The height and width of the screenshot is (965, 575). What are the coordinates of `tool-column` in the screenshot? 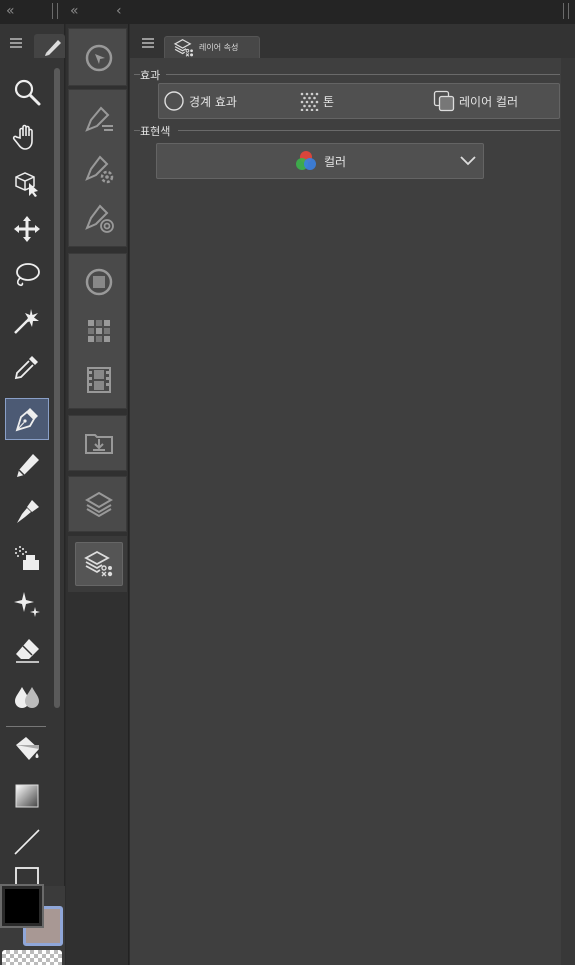 It's located at (32, 494).